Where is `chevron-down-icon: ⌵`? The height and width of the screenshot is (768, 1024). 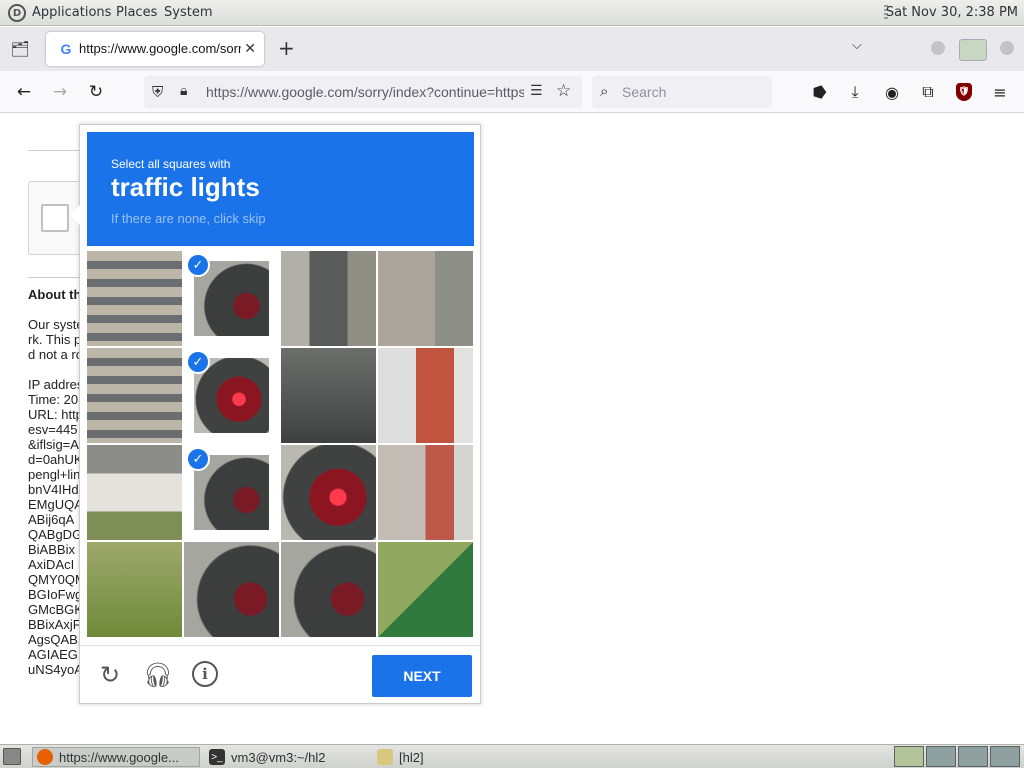 chevron-down-icon: ⌵ is located at coordinates (857, 45).